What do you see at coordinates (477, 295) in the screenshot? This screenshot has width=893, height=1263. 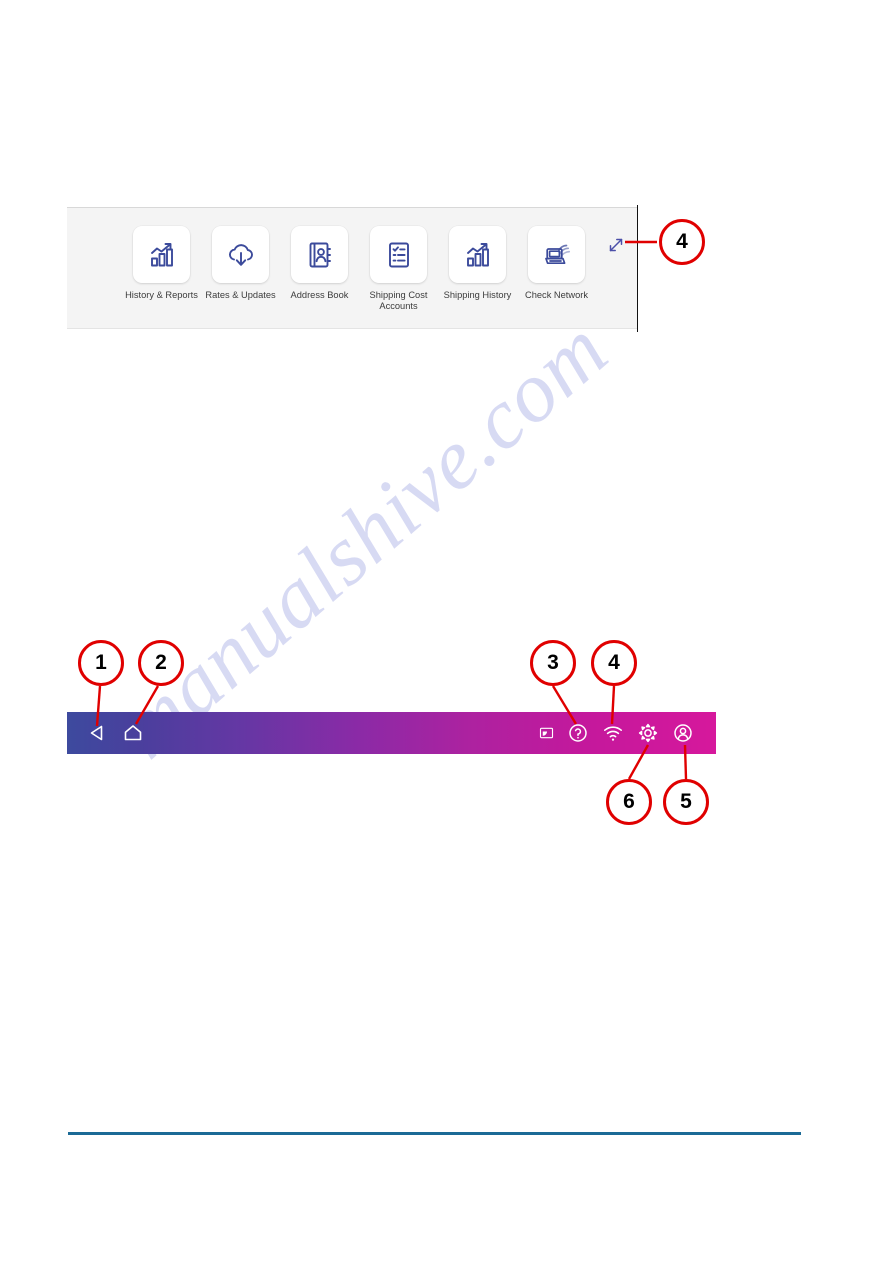 I see `tile-label: Shipping History` at bounding box center [477, 295].